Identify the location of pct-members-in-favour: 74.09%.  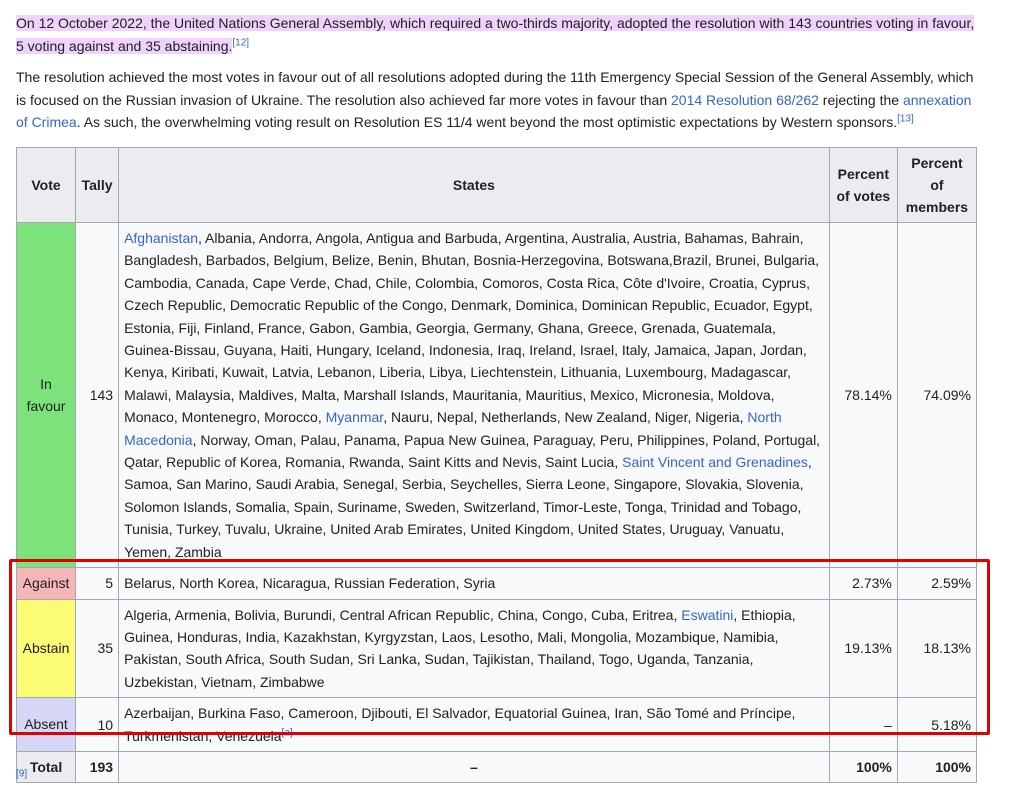
(937, 395).